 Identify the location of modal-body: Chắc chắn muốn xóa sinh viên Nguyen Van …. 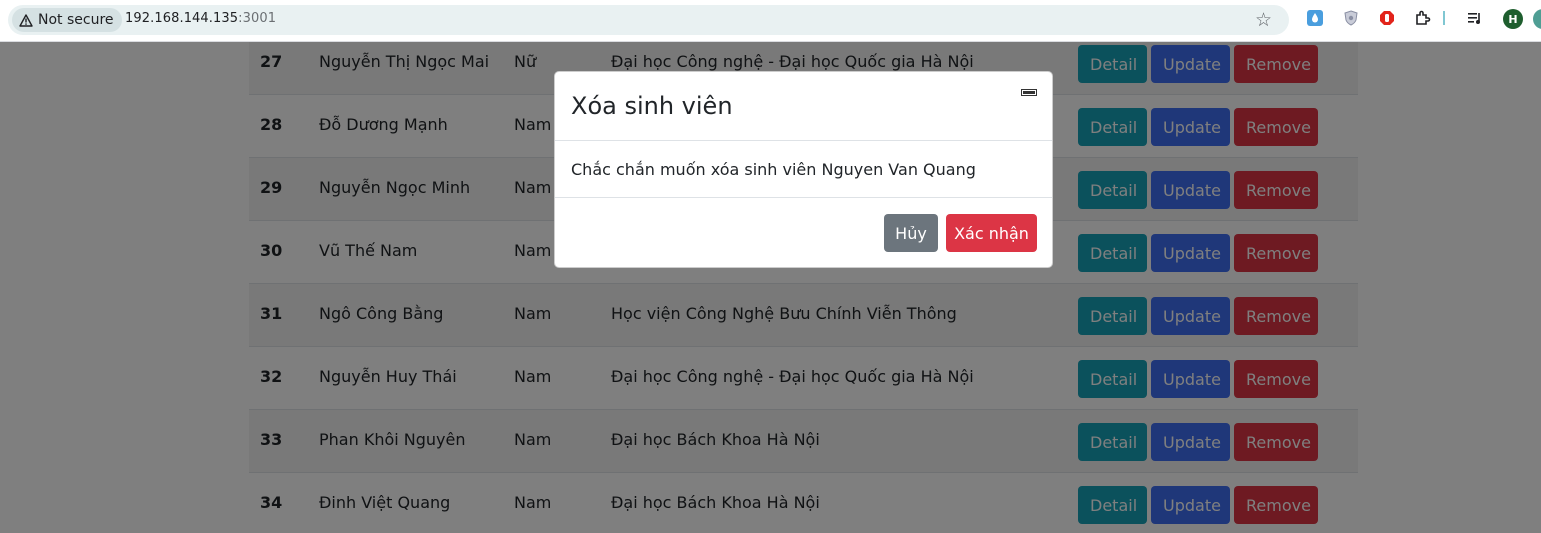
(803, 169).